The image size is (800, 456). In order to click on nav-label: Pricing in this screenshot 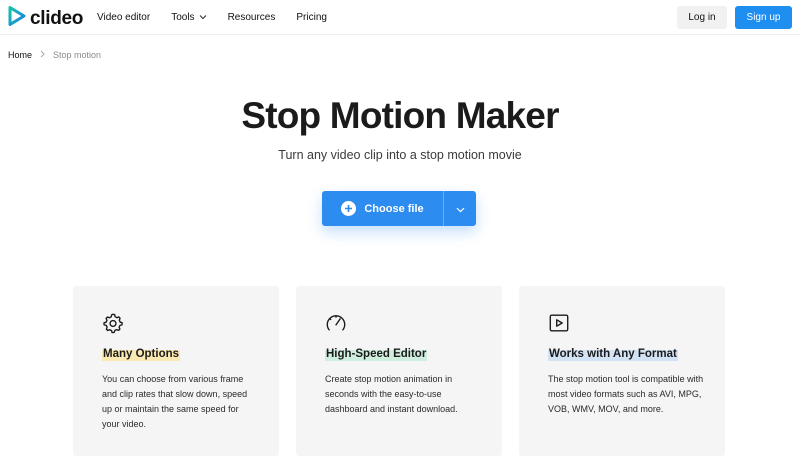, I will do `click(311, 17)`.